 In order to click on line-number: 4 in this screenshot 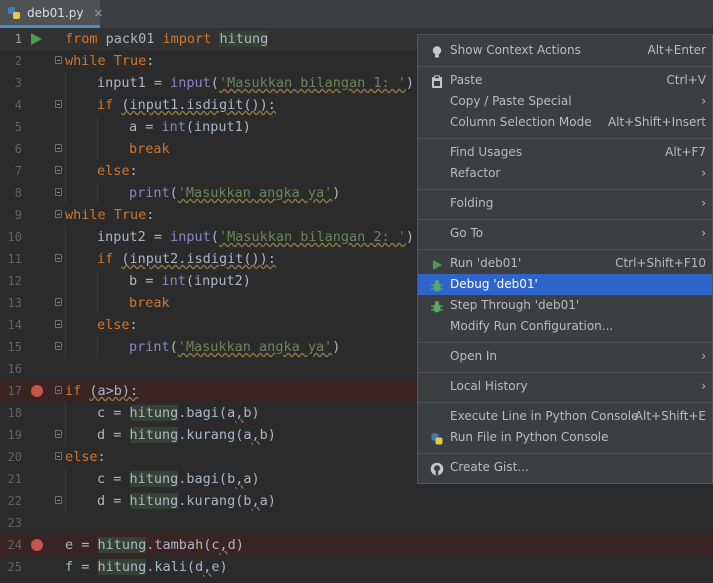, I will do `click(18, 105)`.